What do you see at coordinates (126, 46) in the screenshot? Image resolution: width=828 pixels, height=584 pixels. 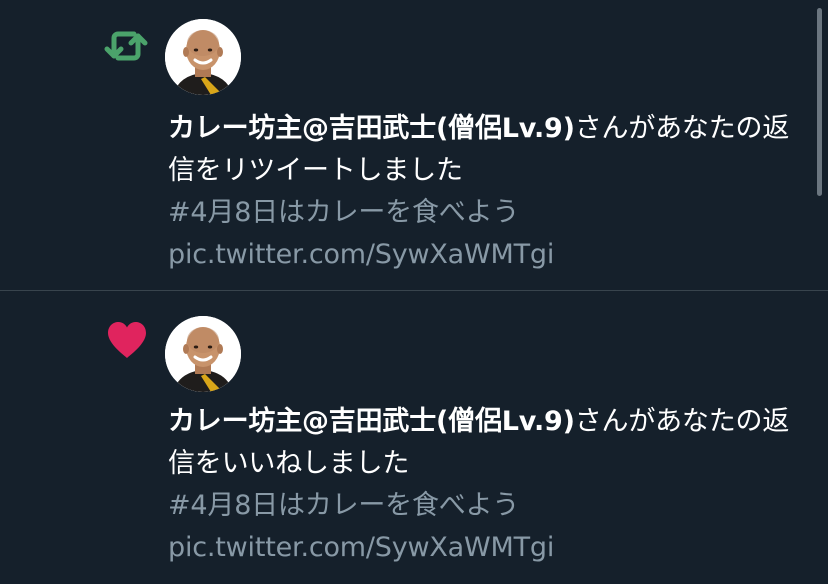 I see `retweet-icon` at bounding box center [126, 46].